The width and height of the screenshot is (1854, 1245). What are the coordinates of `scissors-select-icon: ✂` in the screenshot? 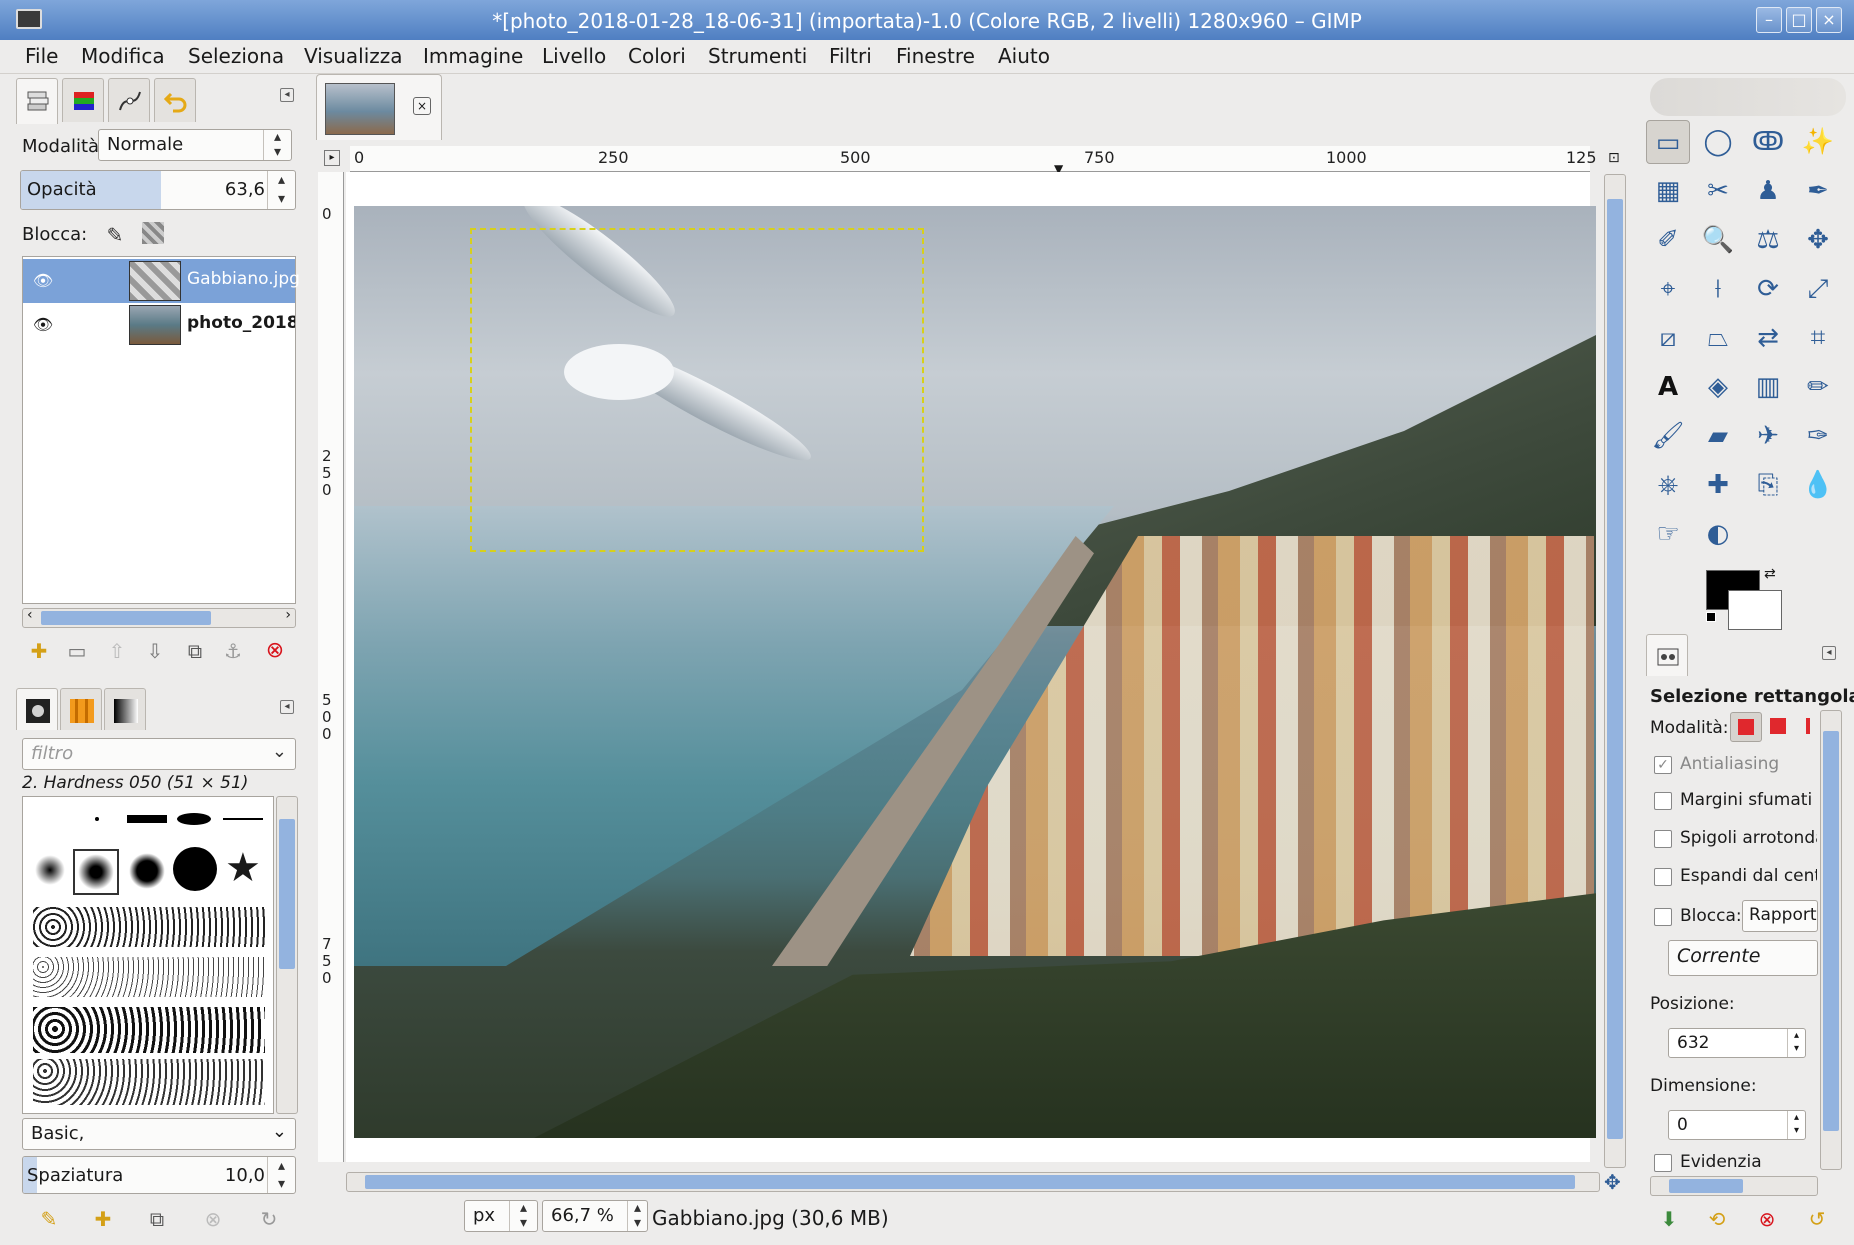 It's located at (1718, 191).